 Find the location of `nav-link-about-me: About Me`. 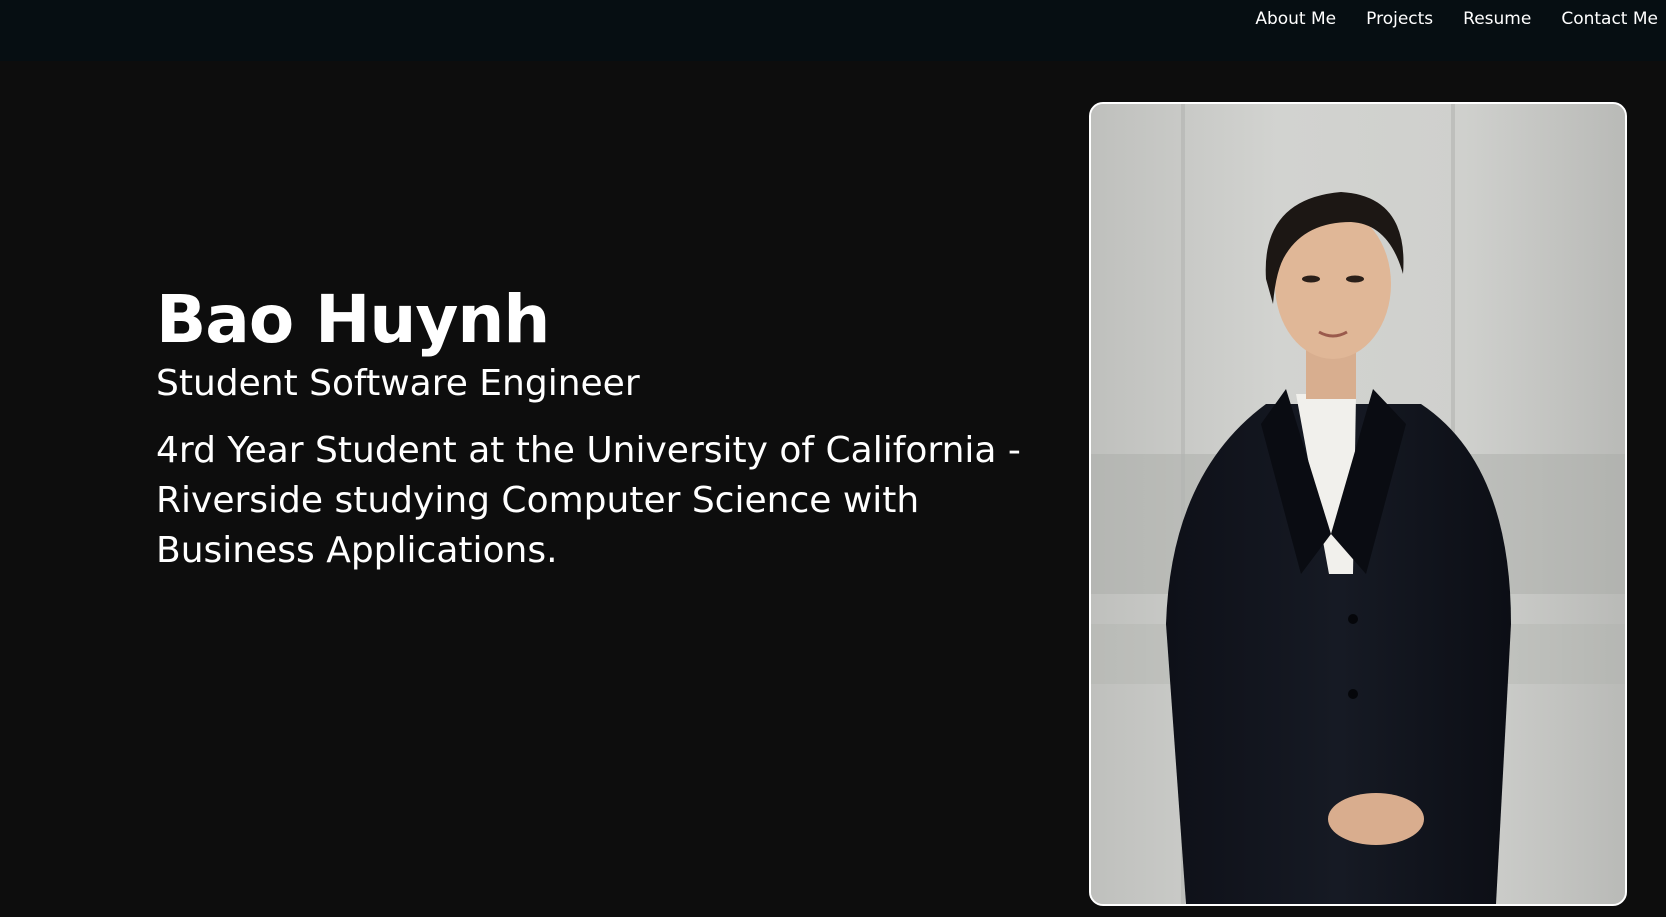

nav-link-about-me: About Me is located at coordinates (1295, 19).